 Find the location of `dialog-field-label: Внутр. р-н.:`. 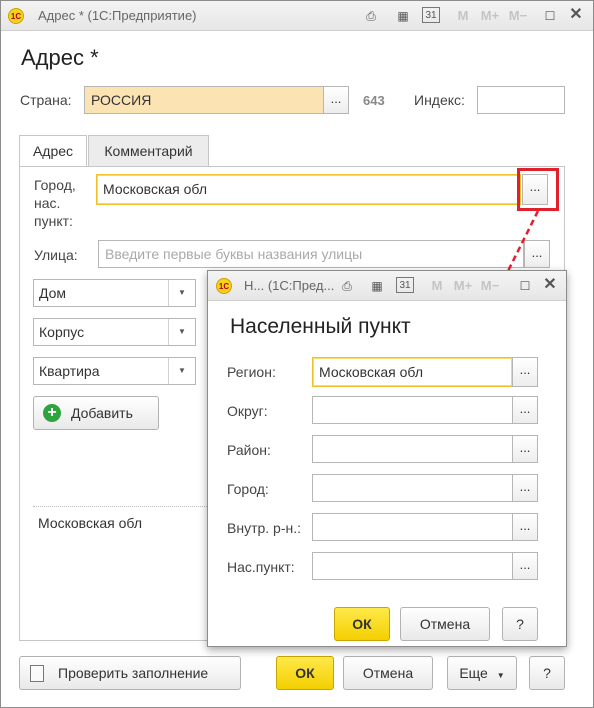

dialog-field-label: Внутр. р-н.: is located at coordinates (264, 528).